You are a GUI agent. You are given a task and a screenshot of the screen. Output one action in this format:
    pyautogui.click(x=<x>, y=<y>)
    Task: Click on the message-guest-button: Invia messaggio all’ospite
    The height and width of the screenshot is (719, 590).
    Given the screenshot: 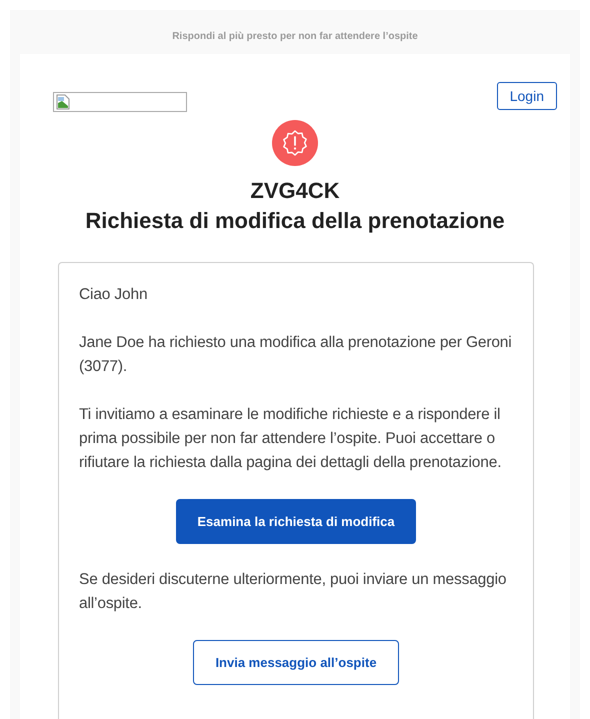 What is the action you would take?
    pyautogui.click(x=296, y=662)
    